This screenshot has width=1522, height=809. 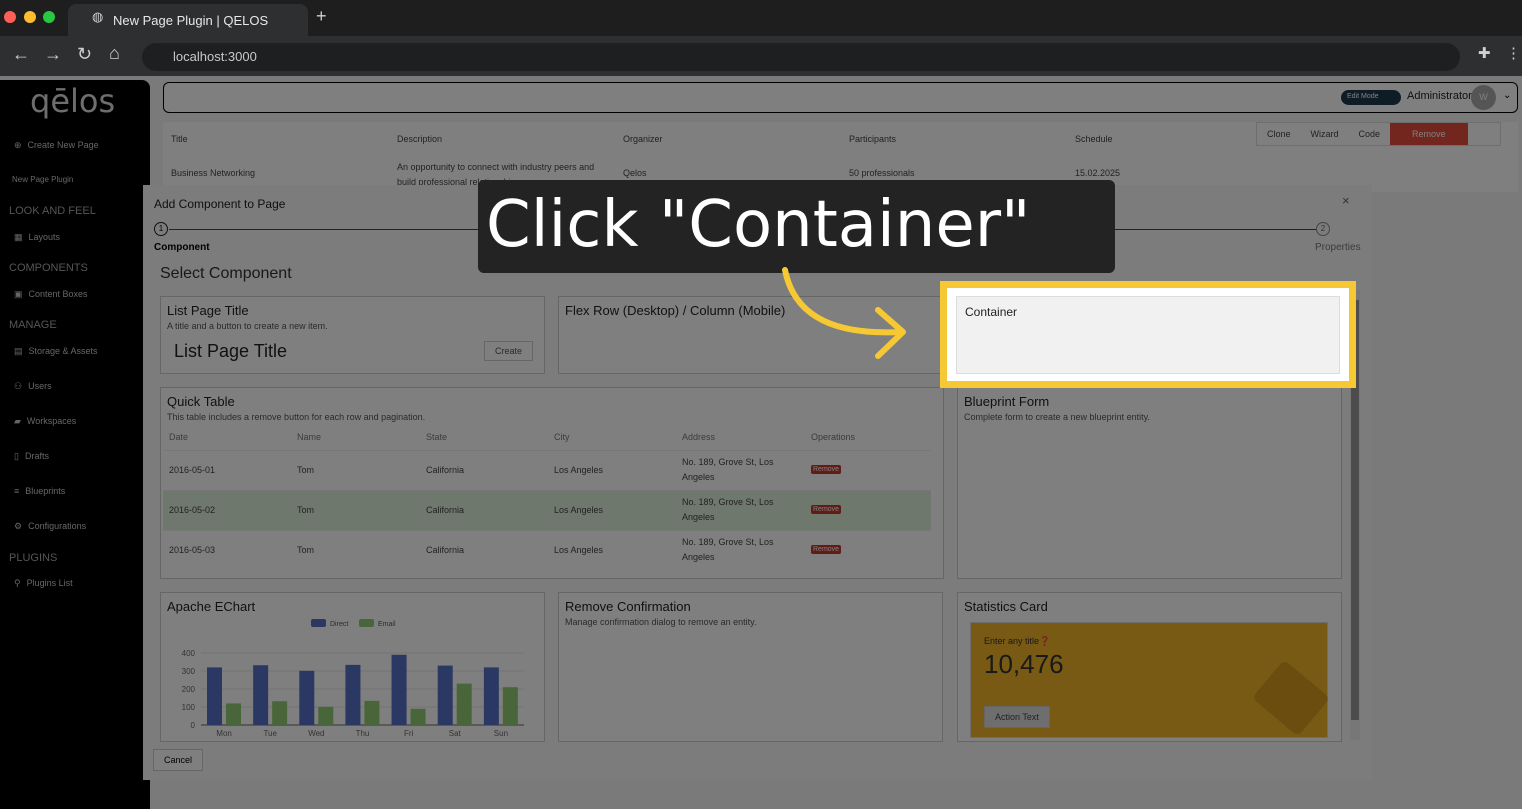 I want to click on card-title: Container, so click(x=991, y=312).